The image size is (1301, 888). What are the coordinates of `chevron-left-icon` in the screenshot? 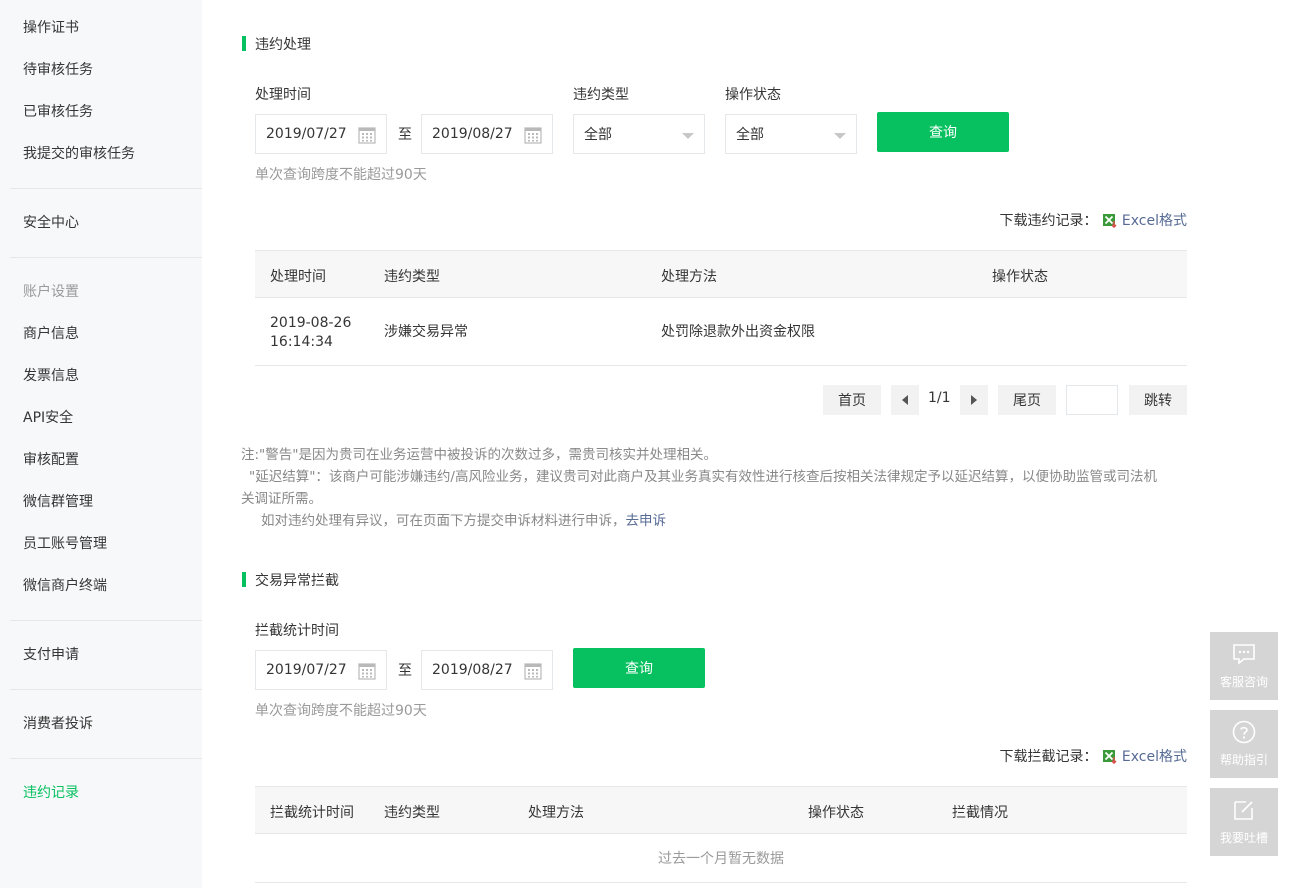 It's located at (905, 400).